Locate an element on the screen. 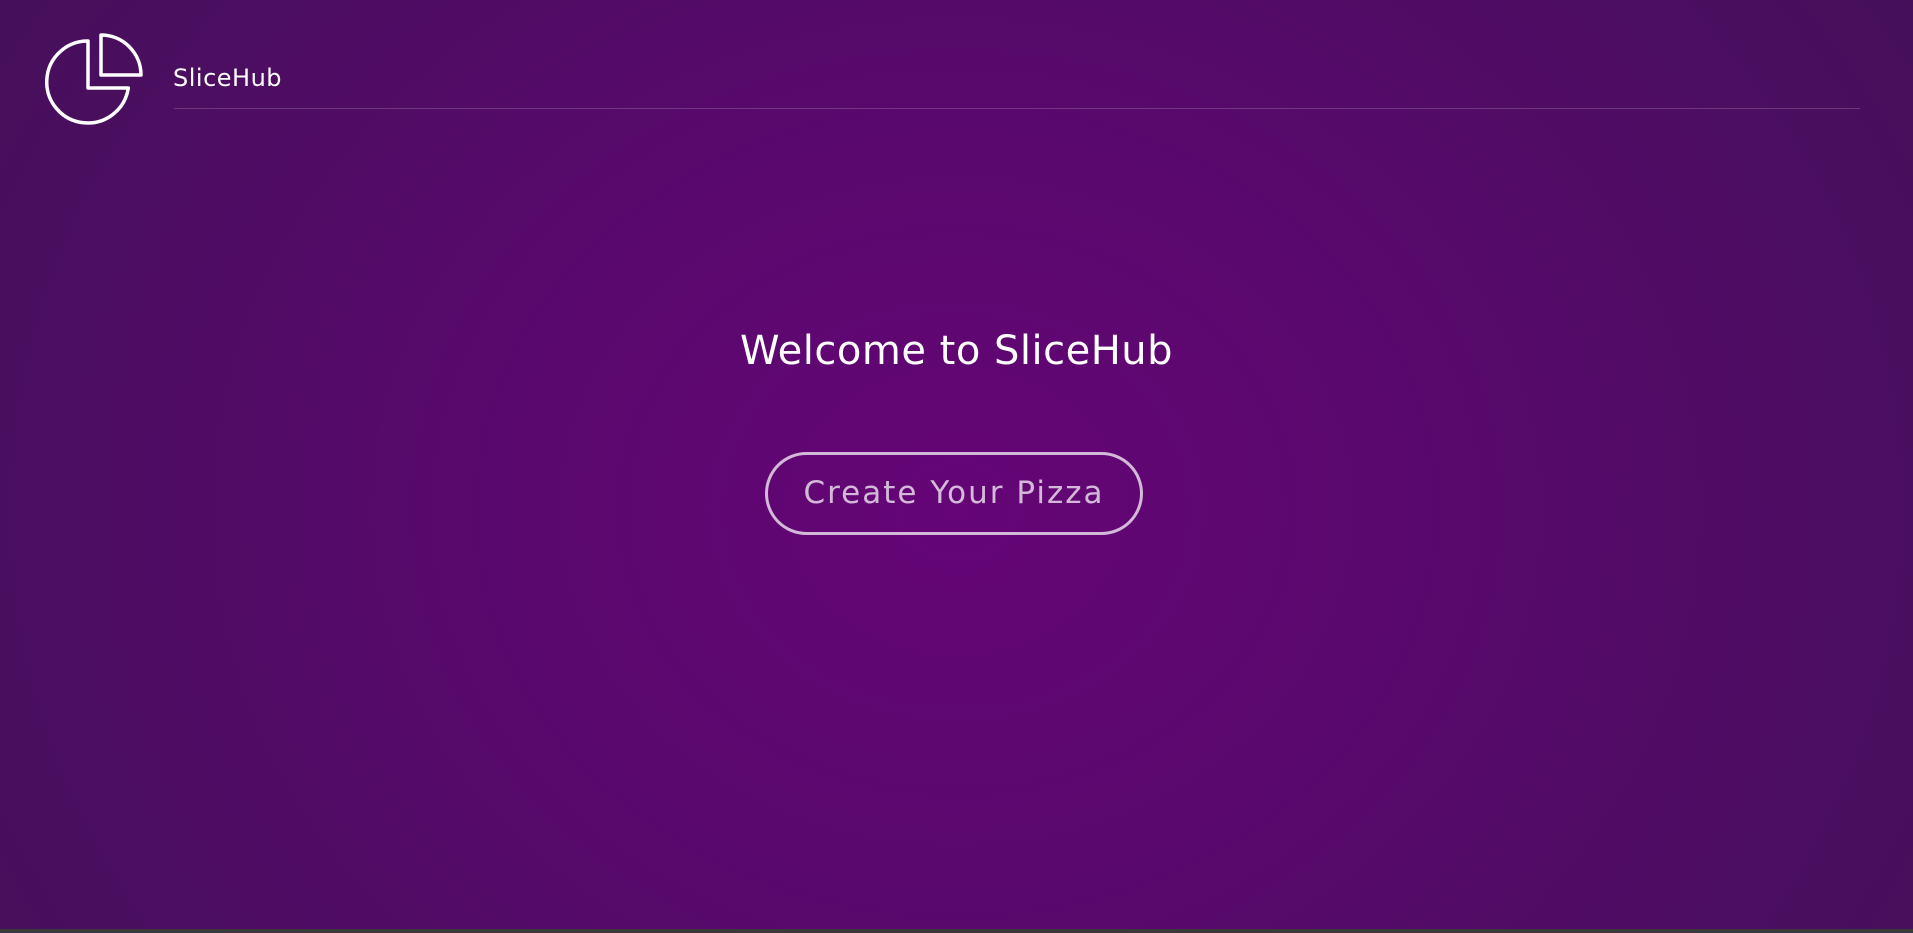 This screenshot has width=1913, height=933. window-bottom-edge is located at coordinates (956, 931).